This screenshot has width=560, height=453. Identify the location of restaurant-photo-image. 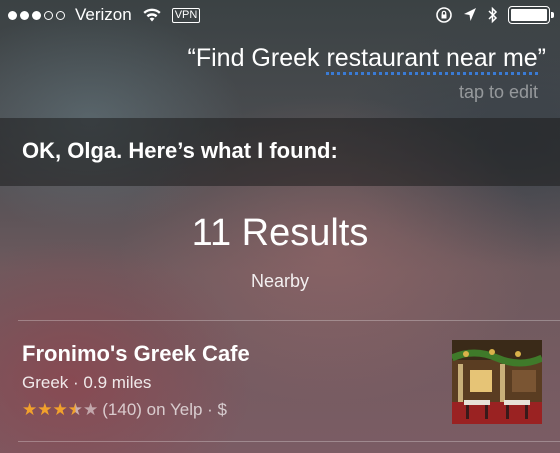
(497, 382).